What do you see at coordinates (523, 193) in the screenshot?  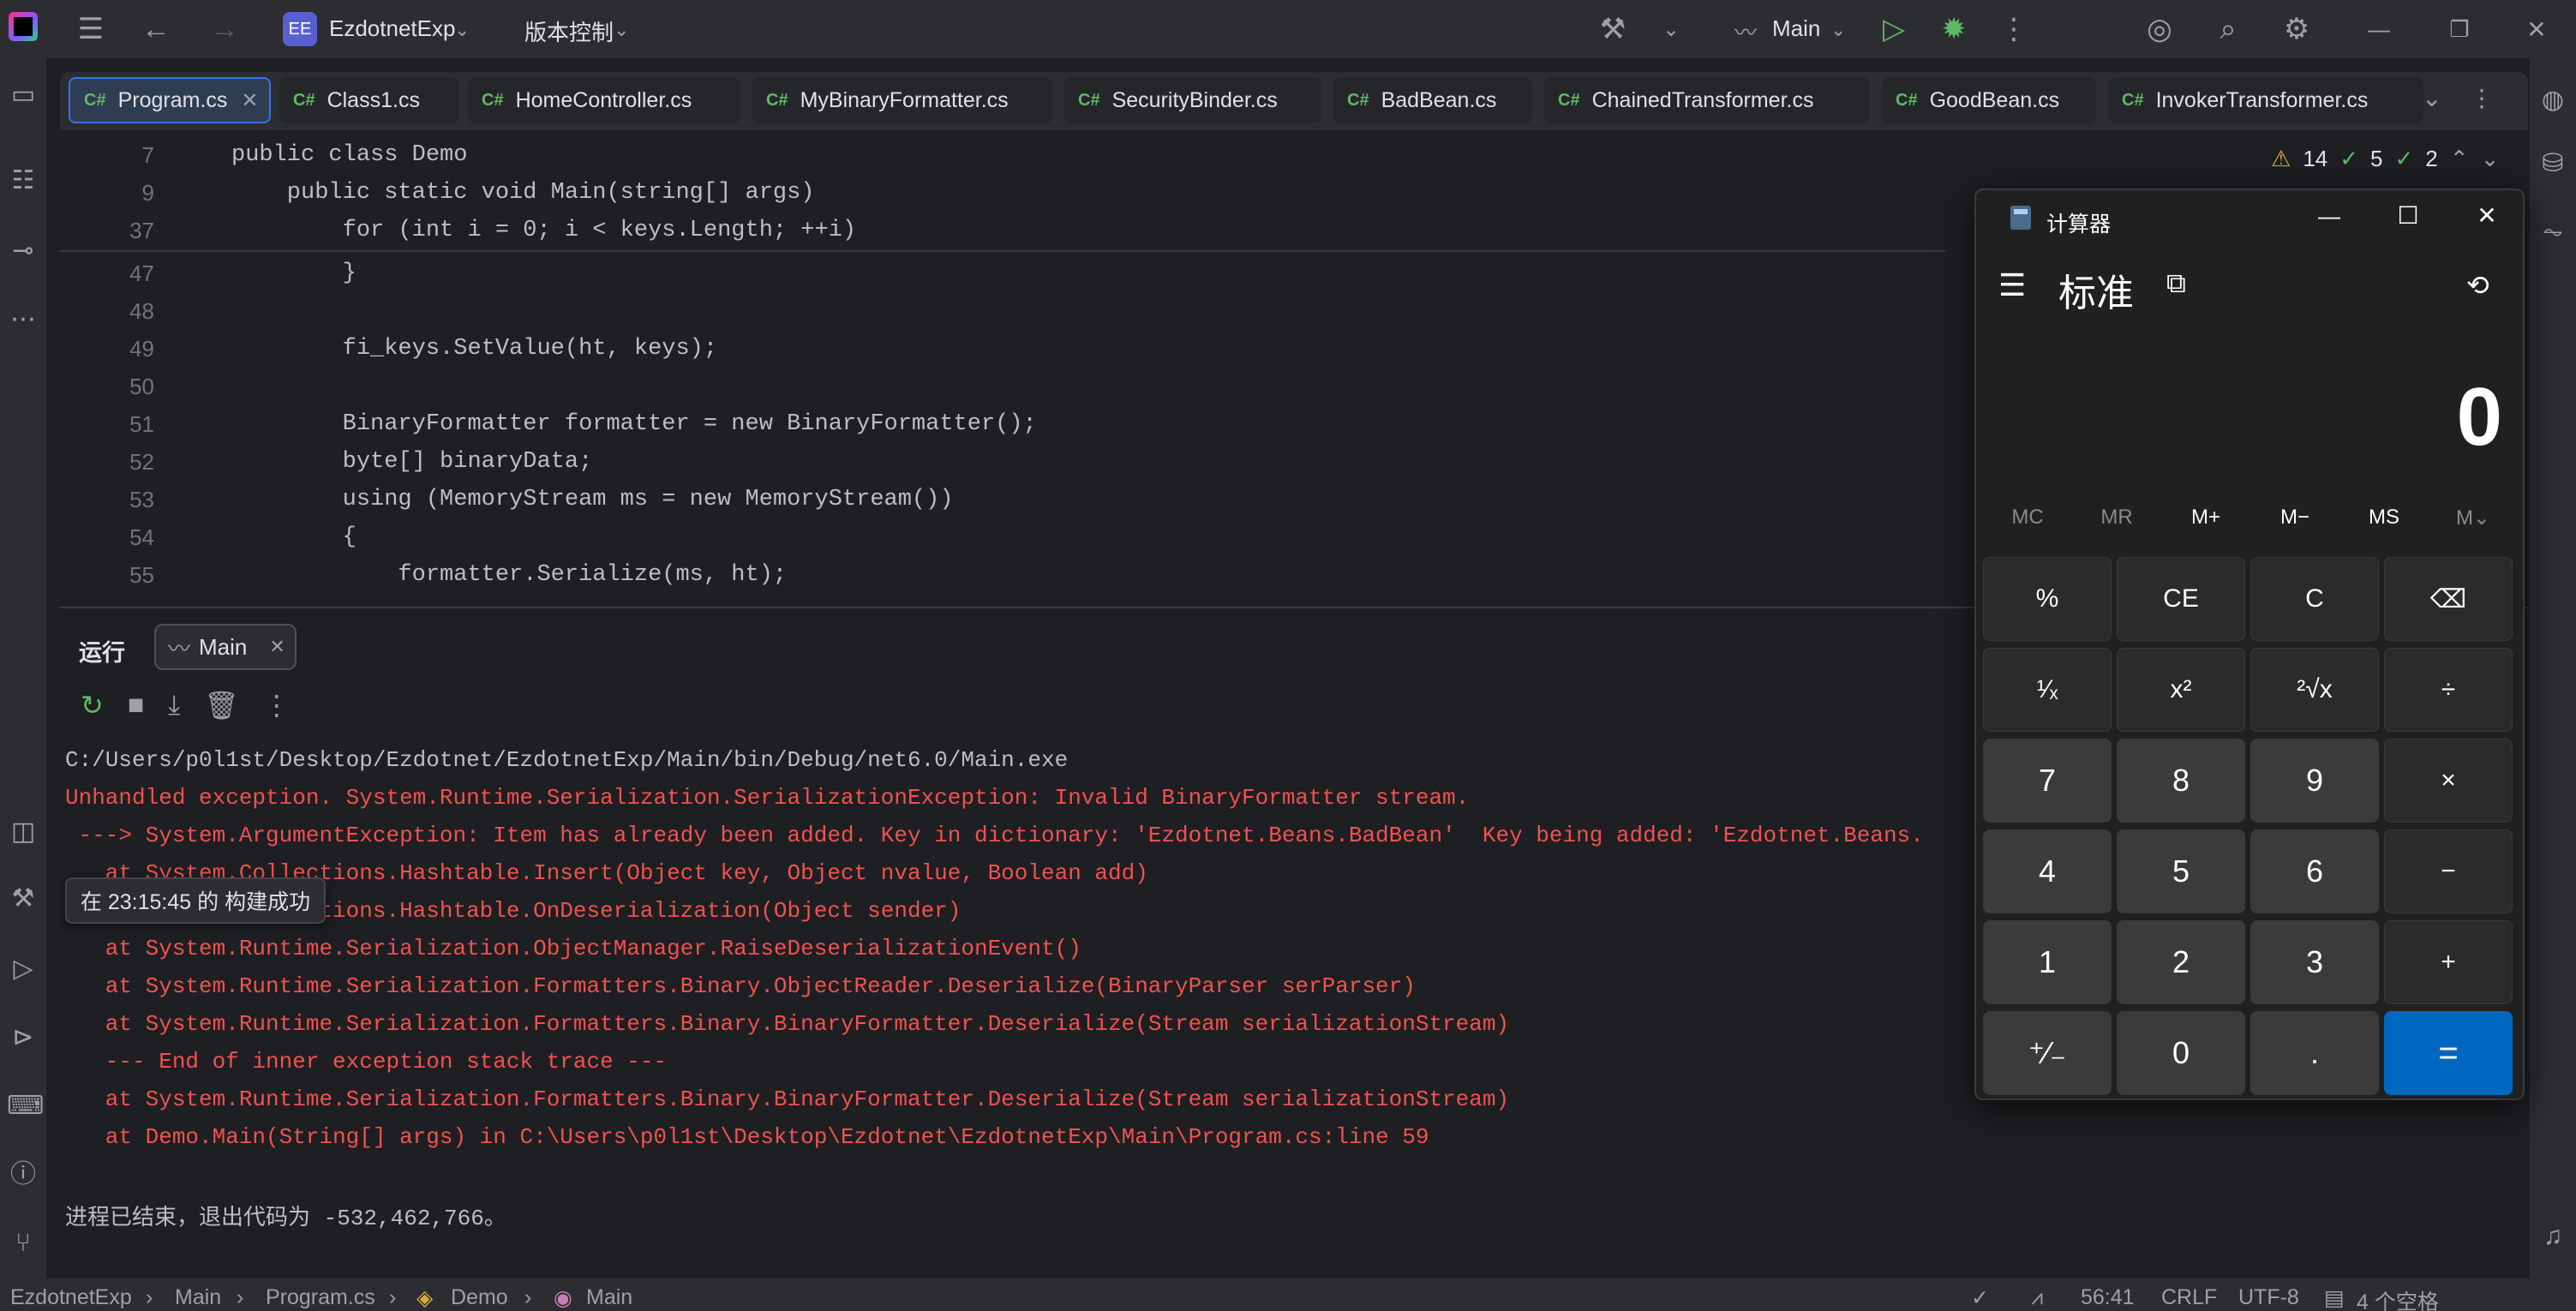 I see `code-line: public static void Main(string[] args)` at bounding box center [523, 193].